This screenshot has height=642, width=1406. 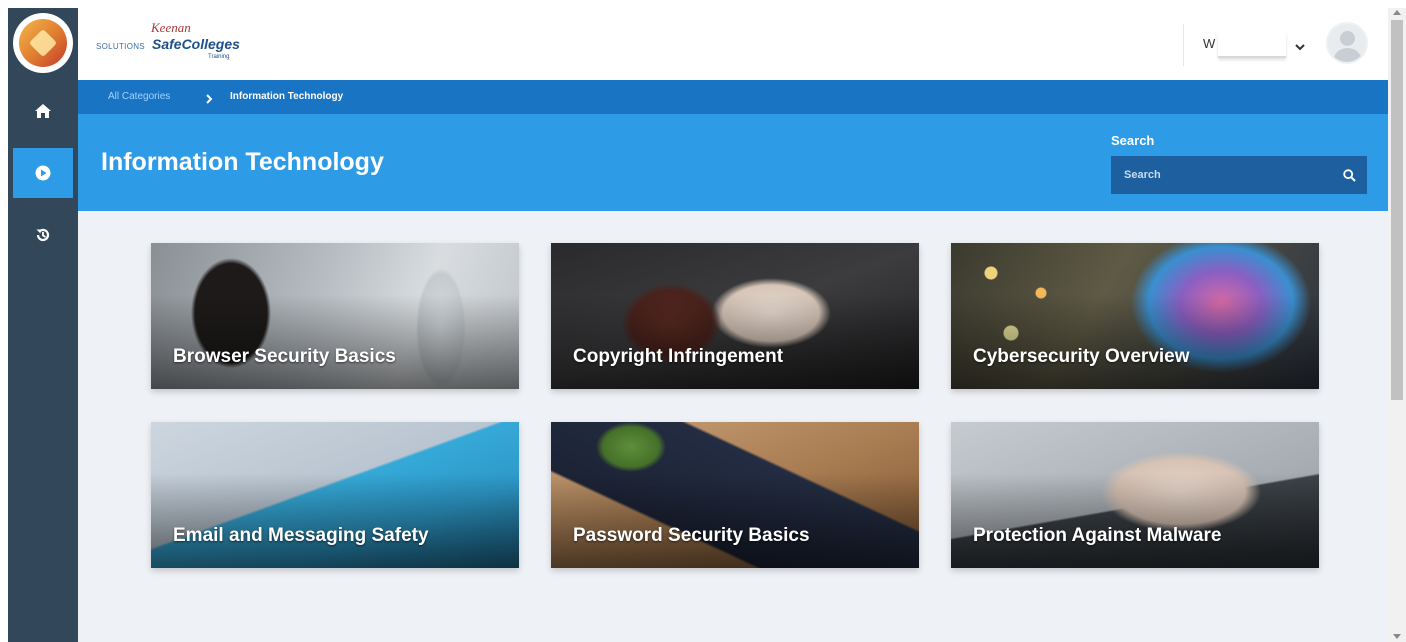 I want to click on search-box, so click(x=1239, y=175).